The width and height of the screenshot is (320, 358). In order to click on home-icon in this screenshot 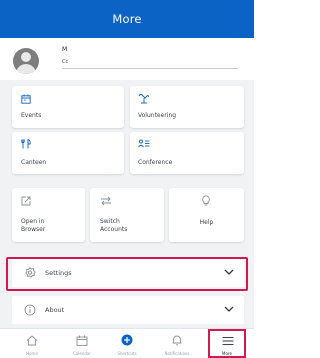, I will do `click(32, 340)`.